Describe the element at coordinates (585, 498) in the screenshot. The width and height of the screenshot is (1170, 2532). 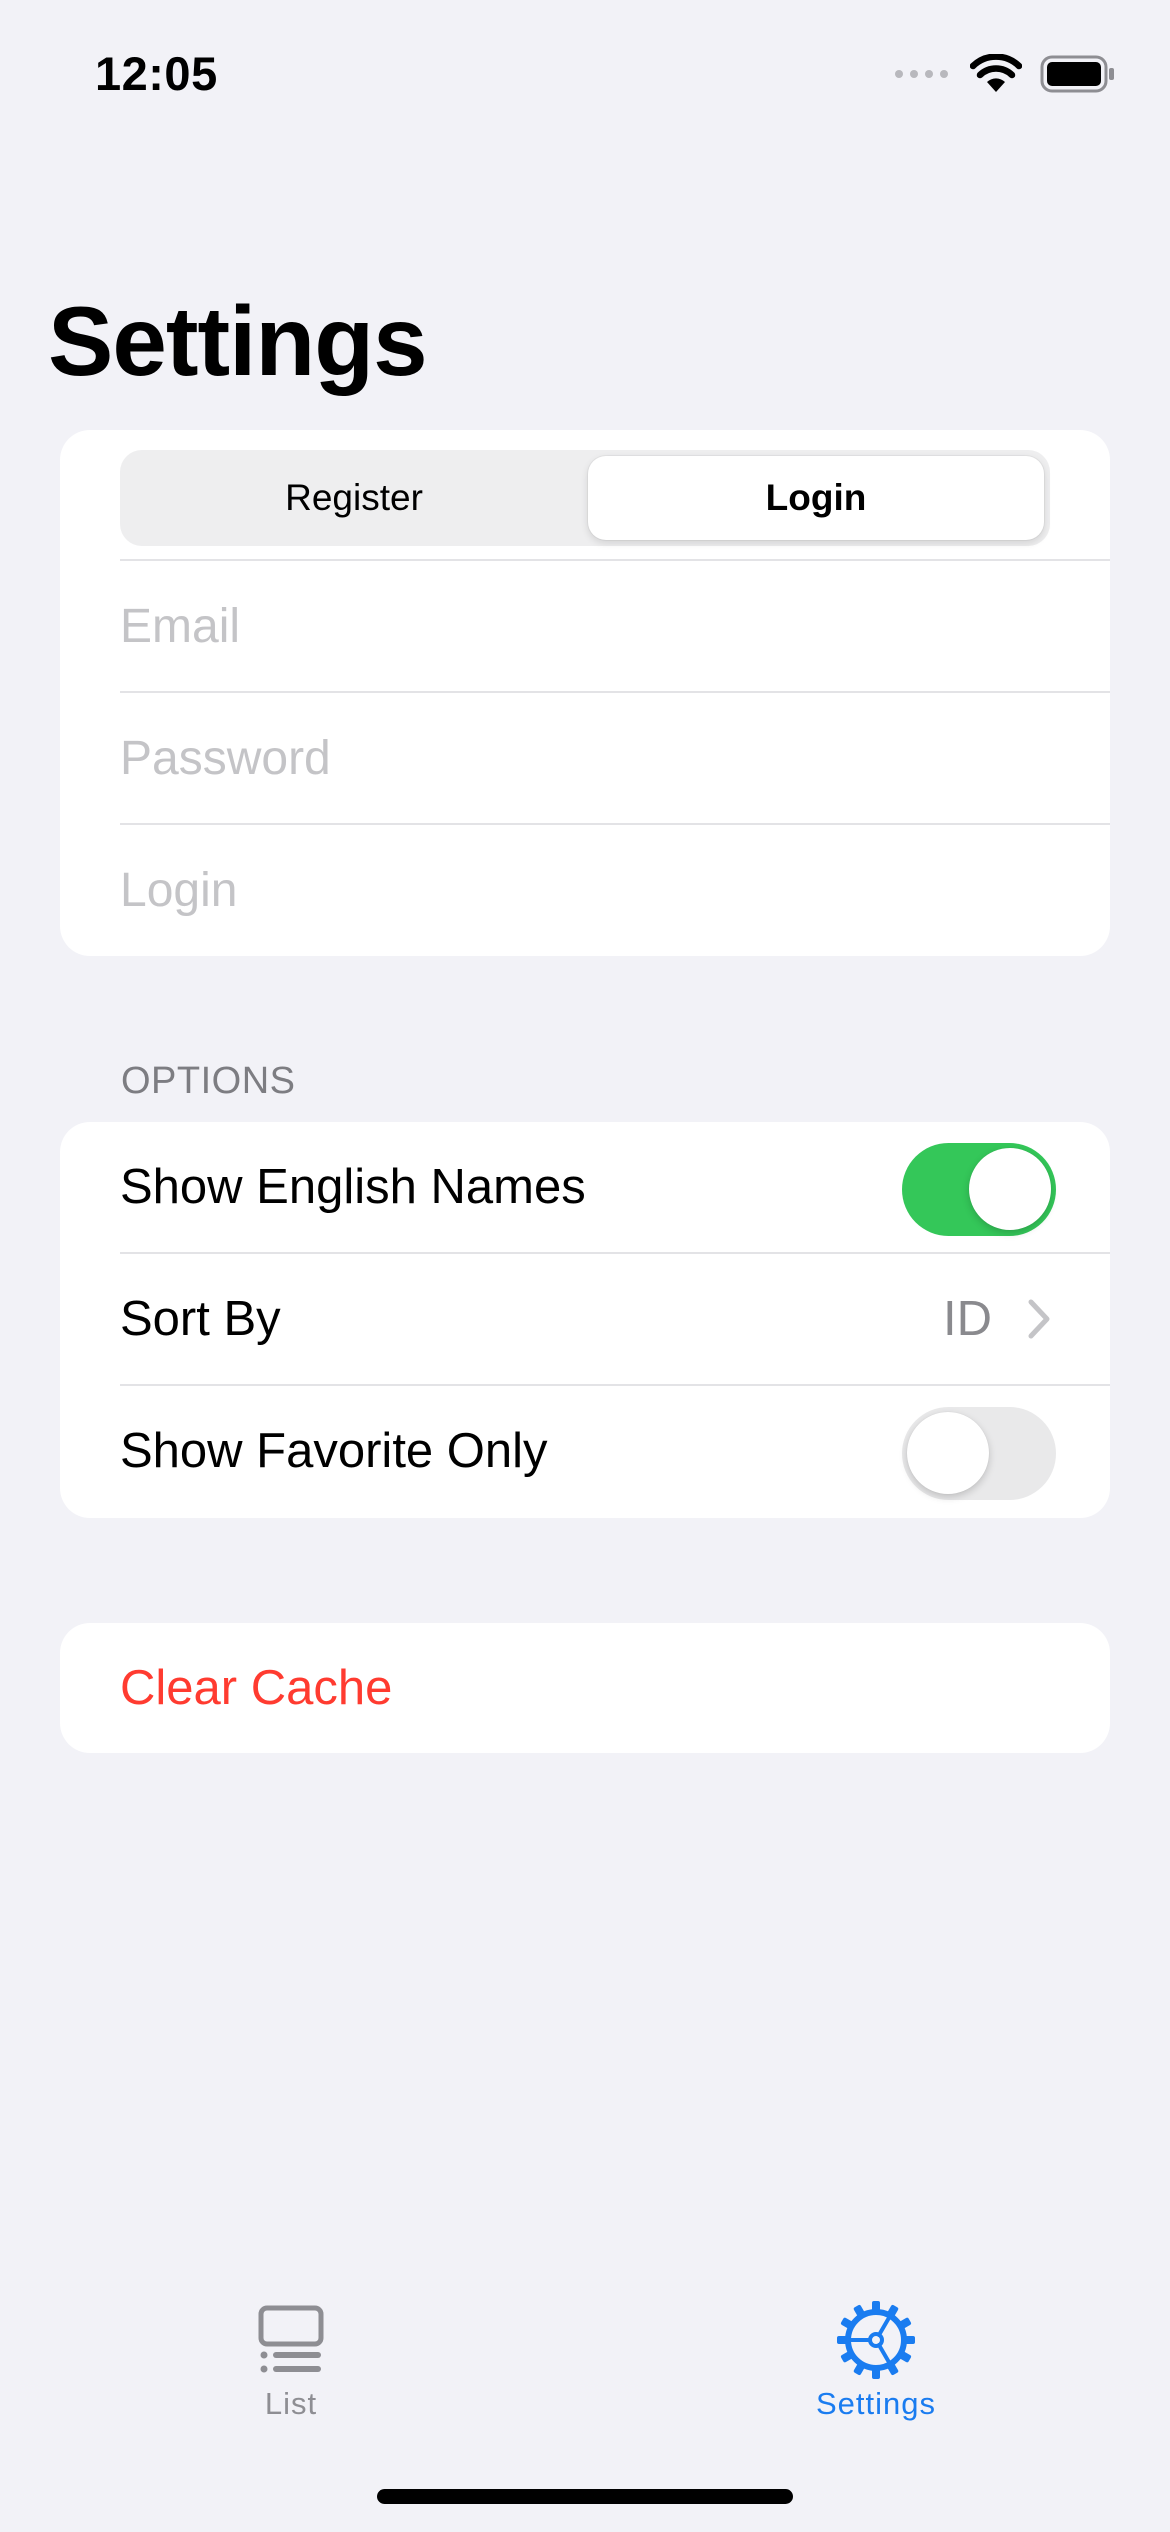
I see `auth-segmented-control: Register Login` at that location.